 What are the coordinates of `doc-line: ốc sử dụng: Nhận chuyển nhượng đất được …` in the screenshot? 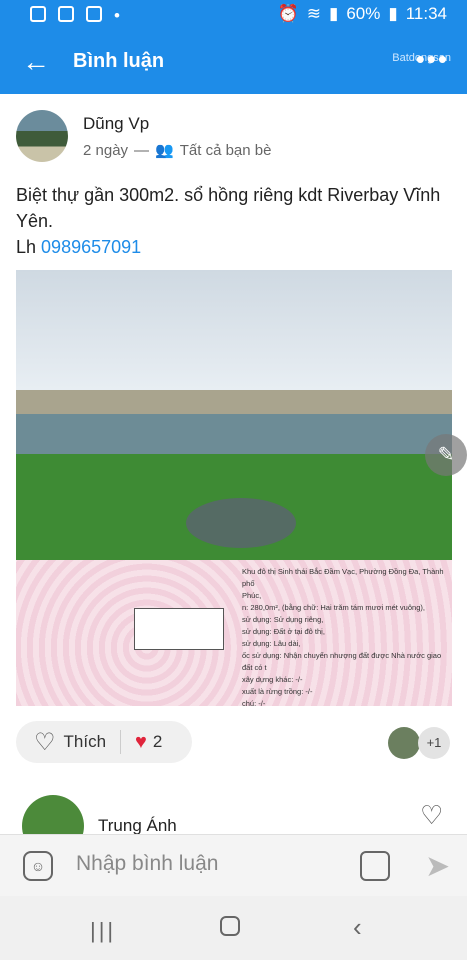 It's located at (342, 661).